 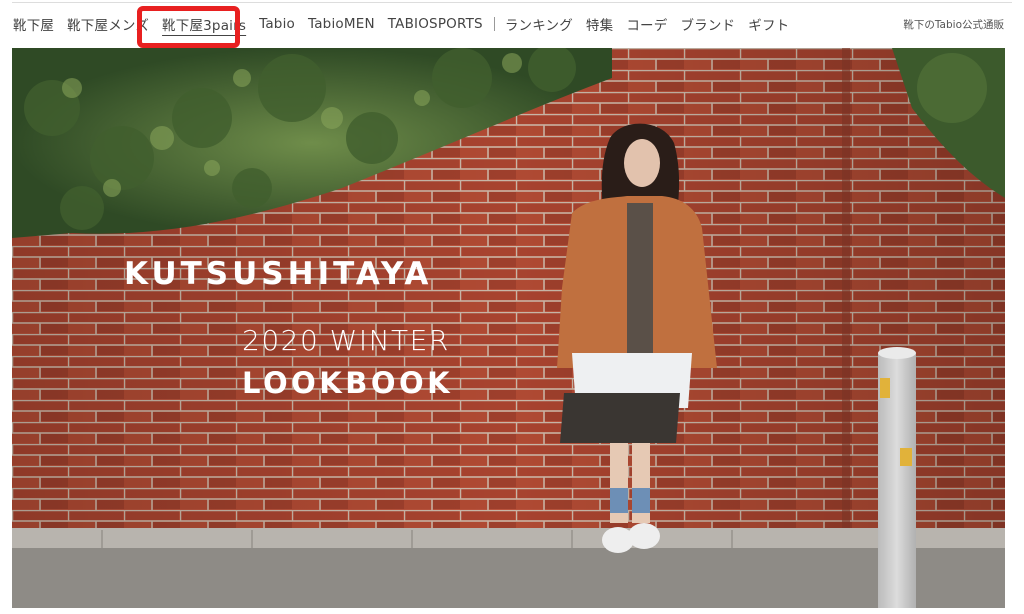 I want to click on nav-item-tabiomen: TabioMEN, so click(x=341, y=24).